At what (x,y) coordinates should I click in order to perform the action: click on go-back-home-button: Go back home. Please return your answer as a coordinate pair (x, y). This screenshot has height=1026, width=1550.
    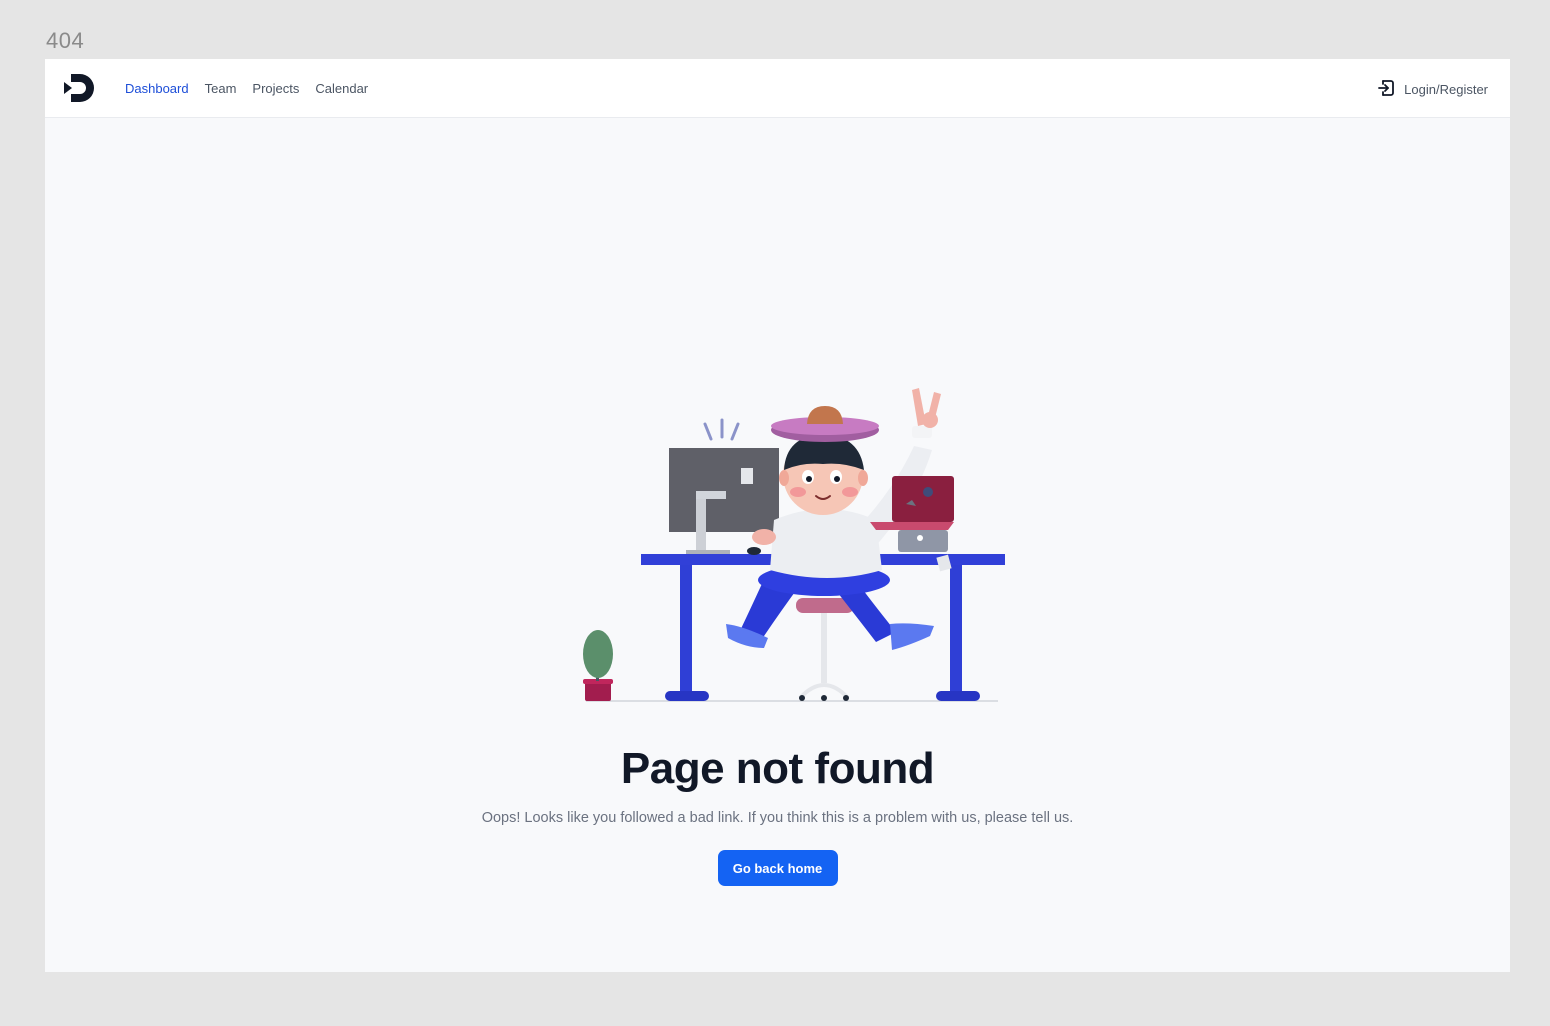
    Looking at the image, I should click on (777, 868).